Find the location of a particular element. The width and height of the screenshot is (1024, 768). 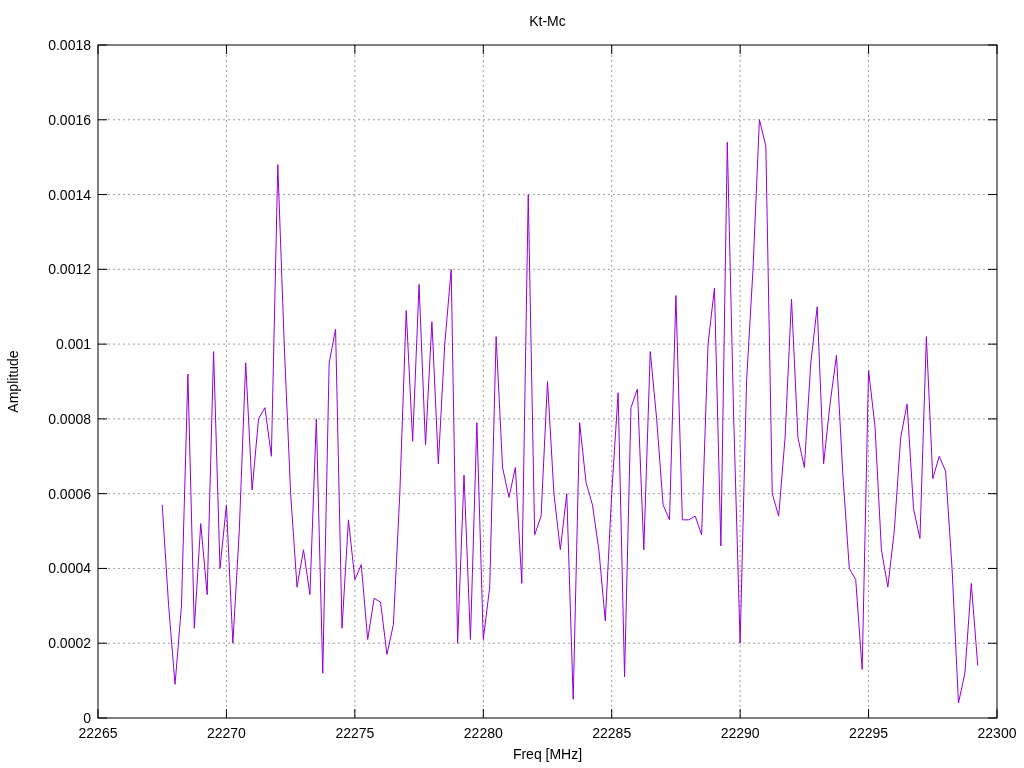

tick-label: 22280 is located at coordinates (483, 733).